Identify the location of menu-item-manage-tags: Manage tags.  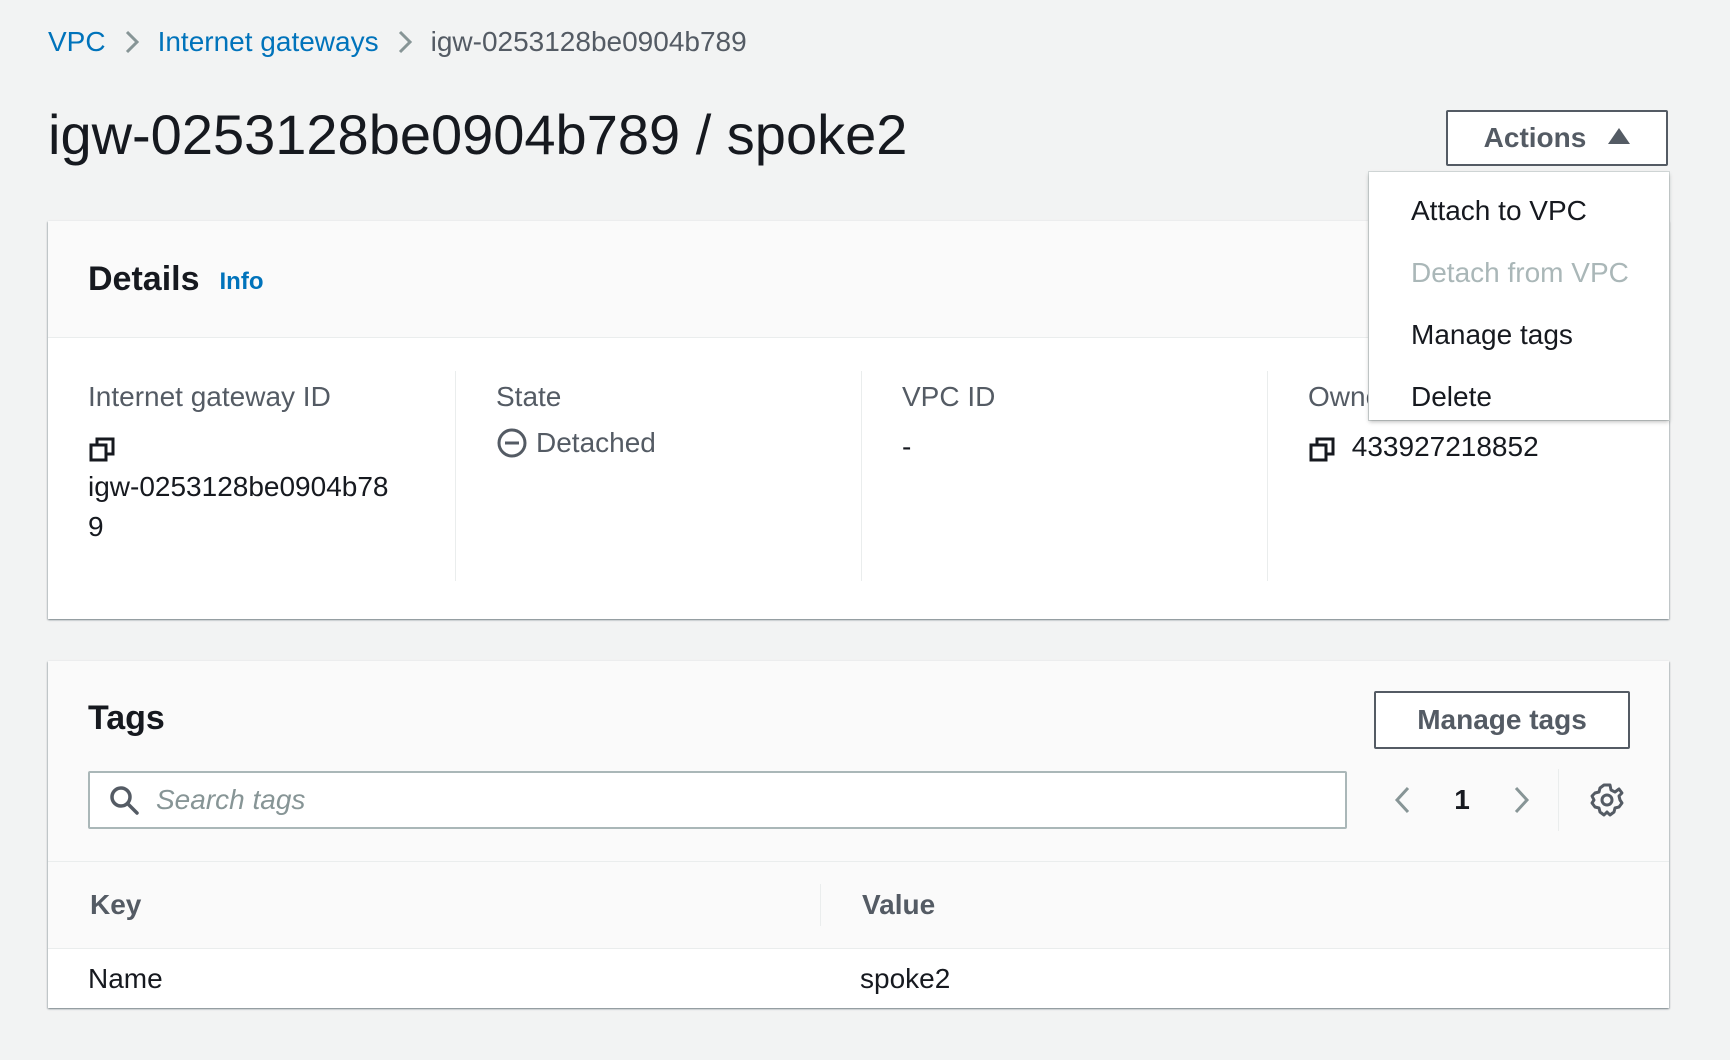
(1519, 335).